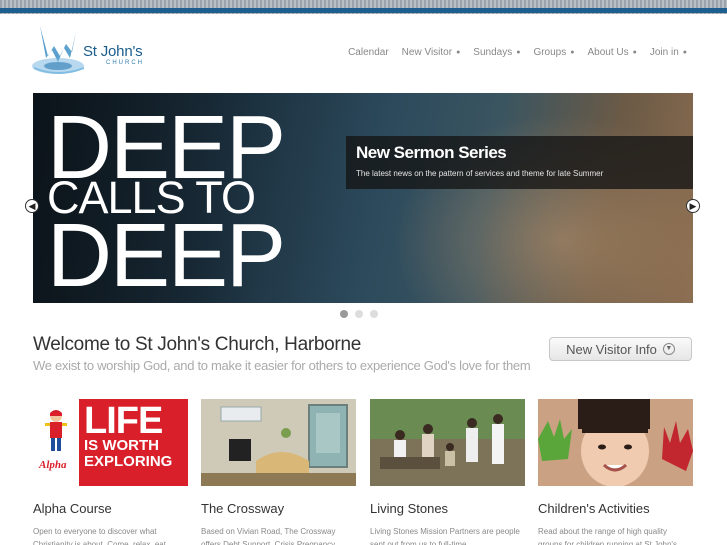  I want to click on nav-label: Groups, so click(550, 52).